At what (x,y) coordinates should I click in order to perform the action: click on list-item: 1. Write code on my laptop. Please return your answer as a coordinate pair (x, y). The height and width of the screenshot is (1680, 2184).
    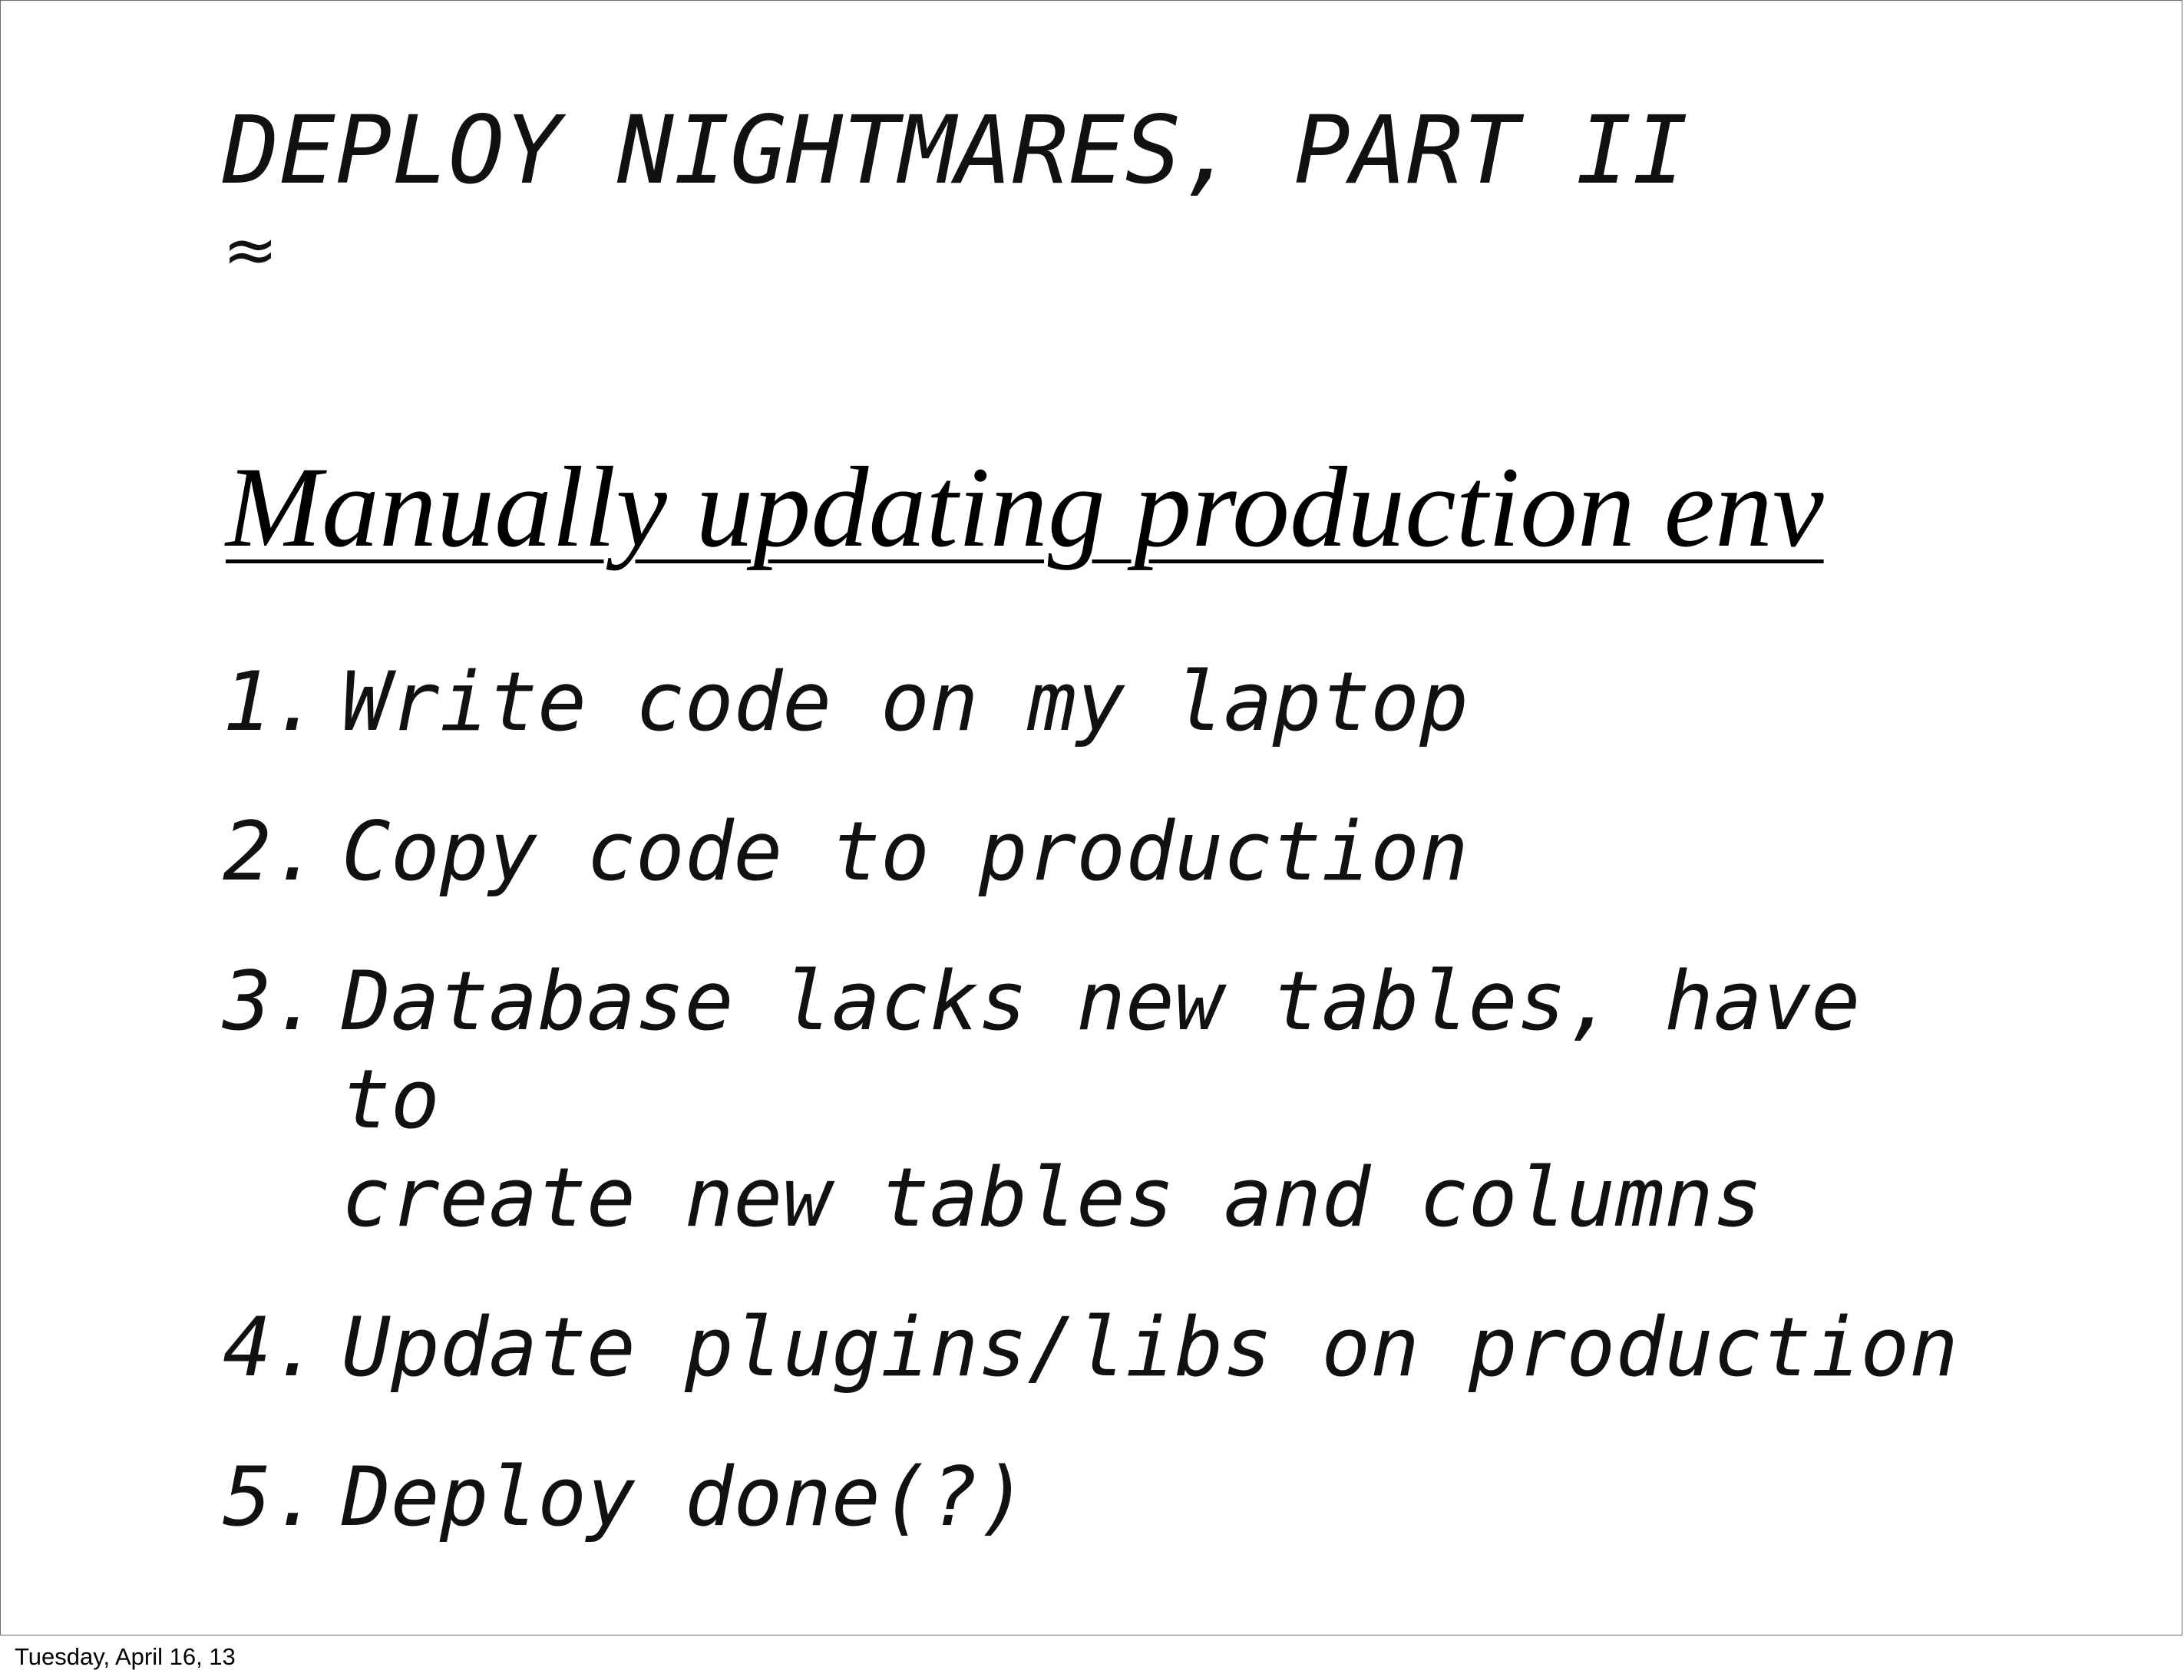
    Looking at the image, I should click on (1107, 702).